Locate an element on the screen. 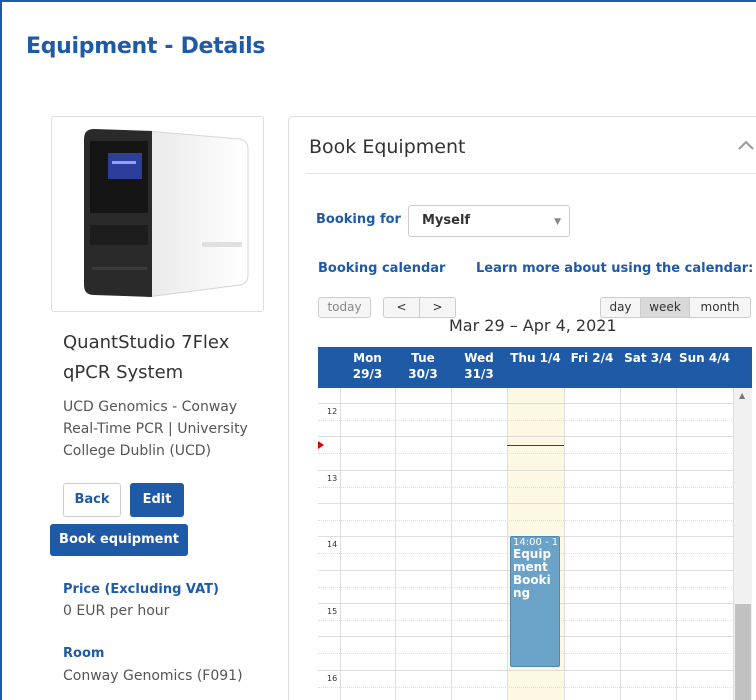  equipment-image is located at coordinates (157, 214).